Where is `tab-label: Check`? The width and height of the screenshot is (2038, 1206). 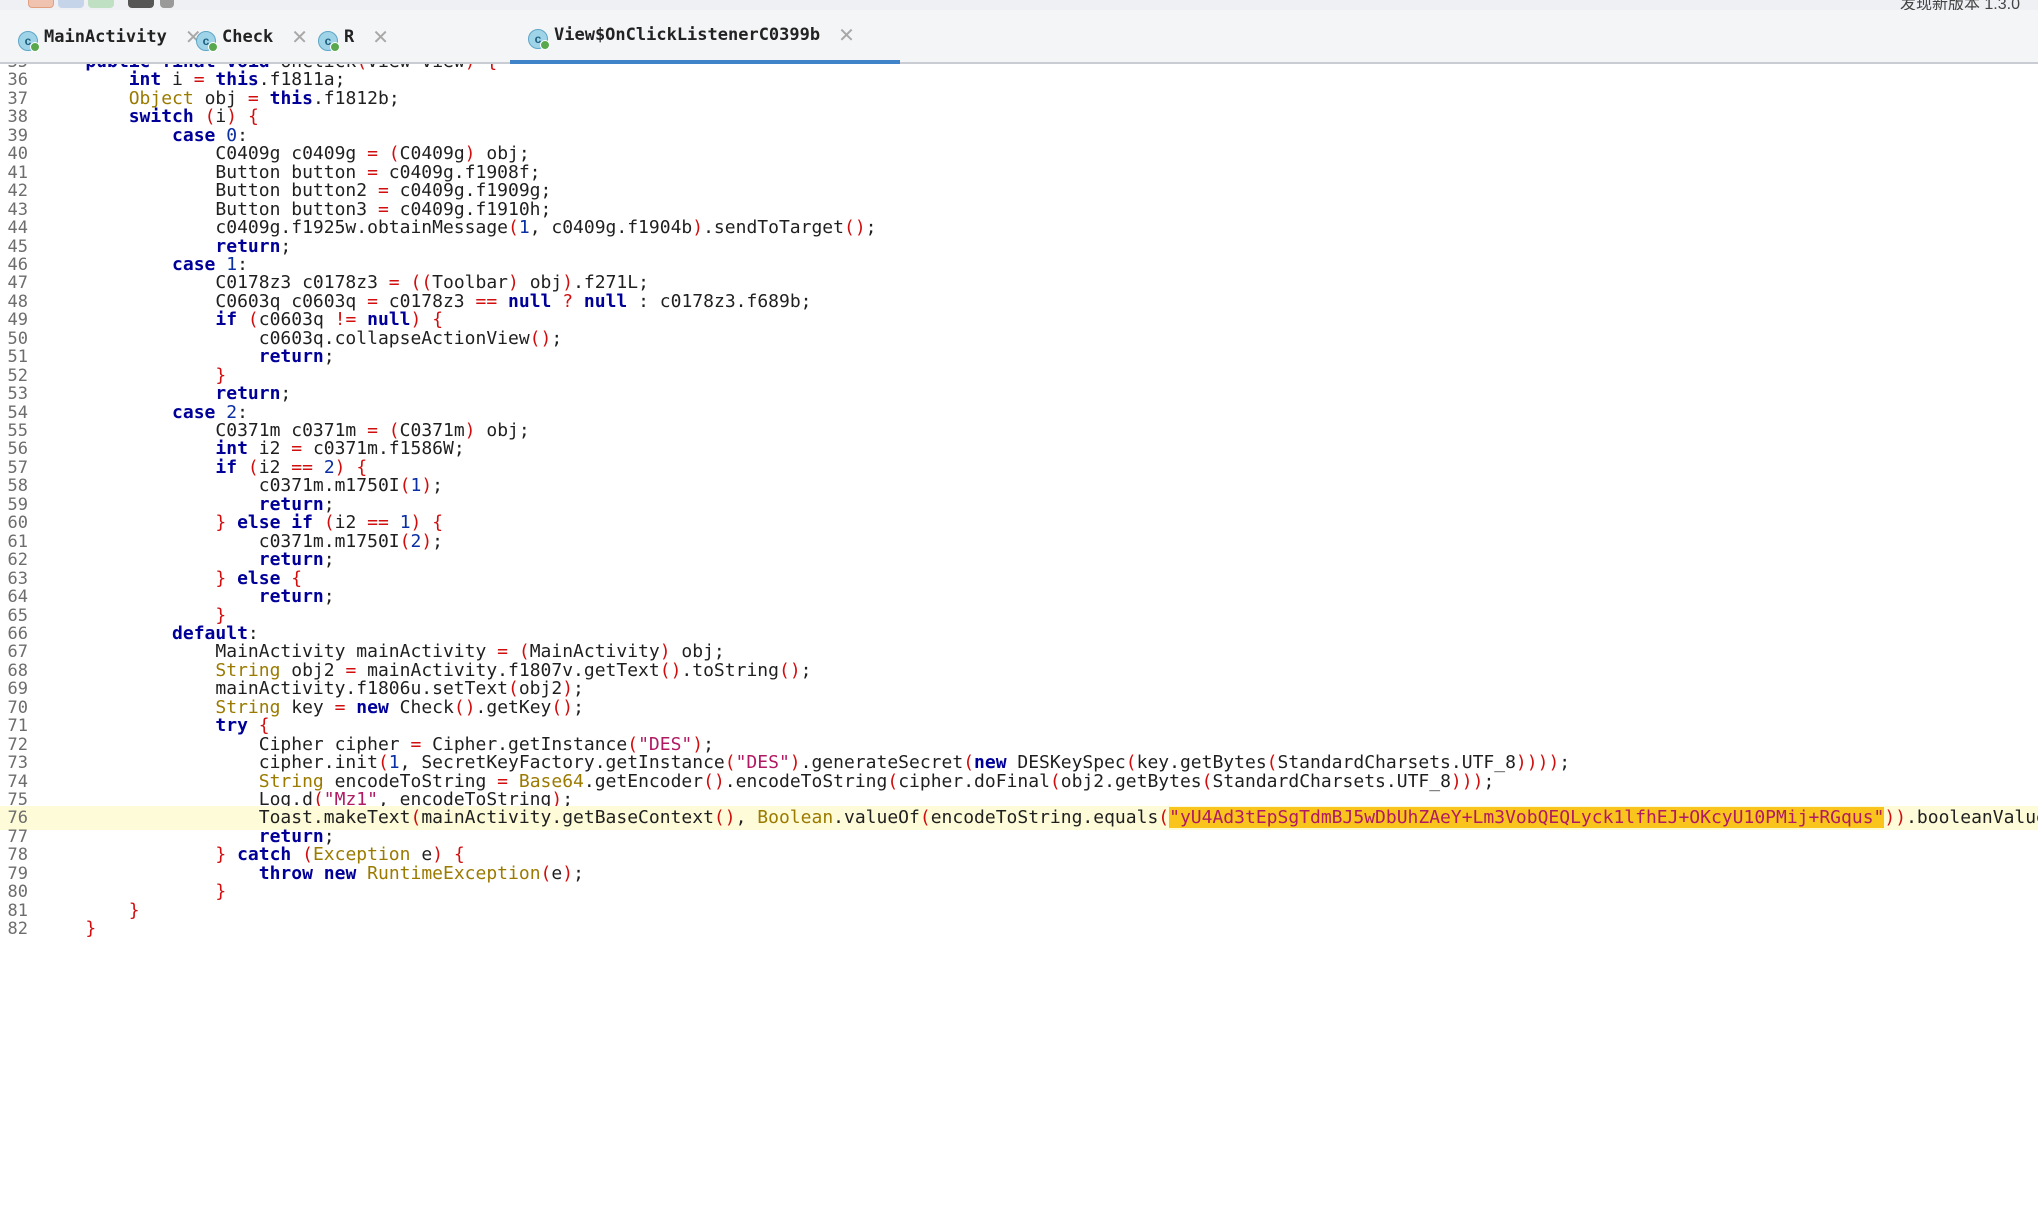 tab-label: Check is located at coordinates (248, 37).